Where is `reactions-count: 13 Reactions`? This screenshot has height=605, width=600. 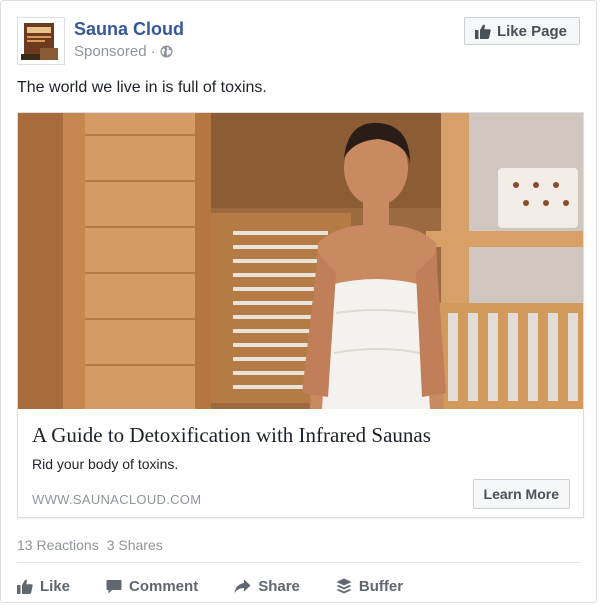 reactions-count: 13 Reactions is located at coordinates (58, 545).